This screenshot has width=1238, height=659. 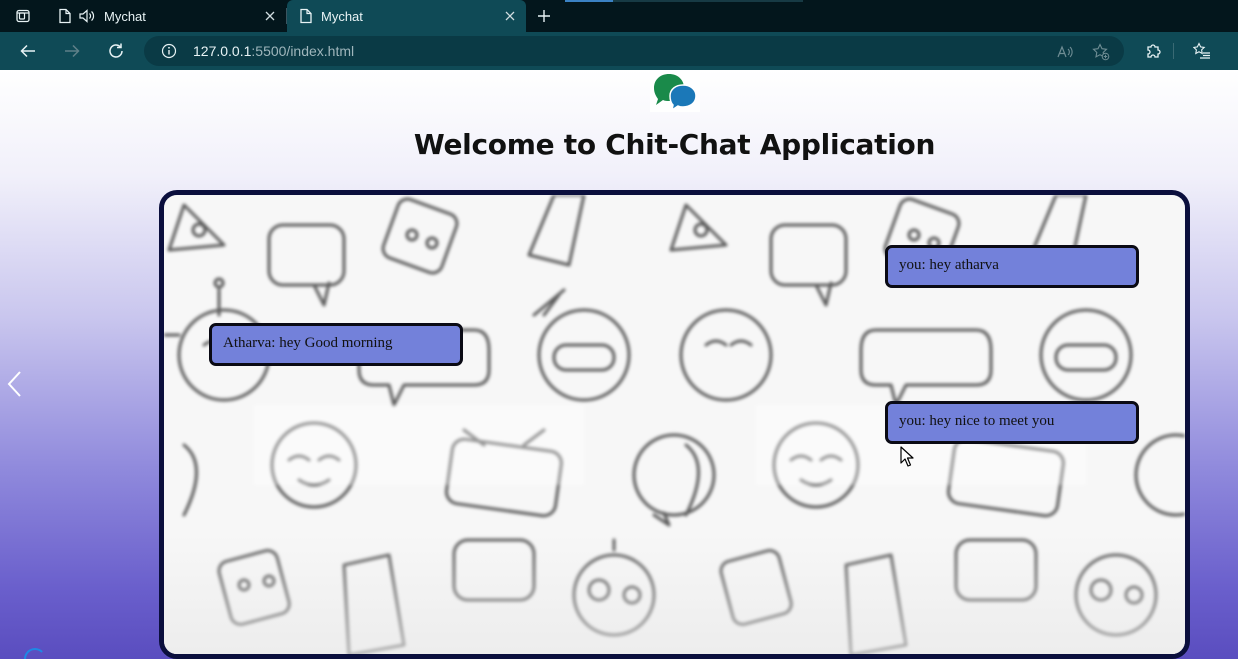 I want to click on favorites-button, so click(x=1202, y=51).